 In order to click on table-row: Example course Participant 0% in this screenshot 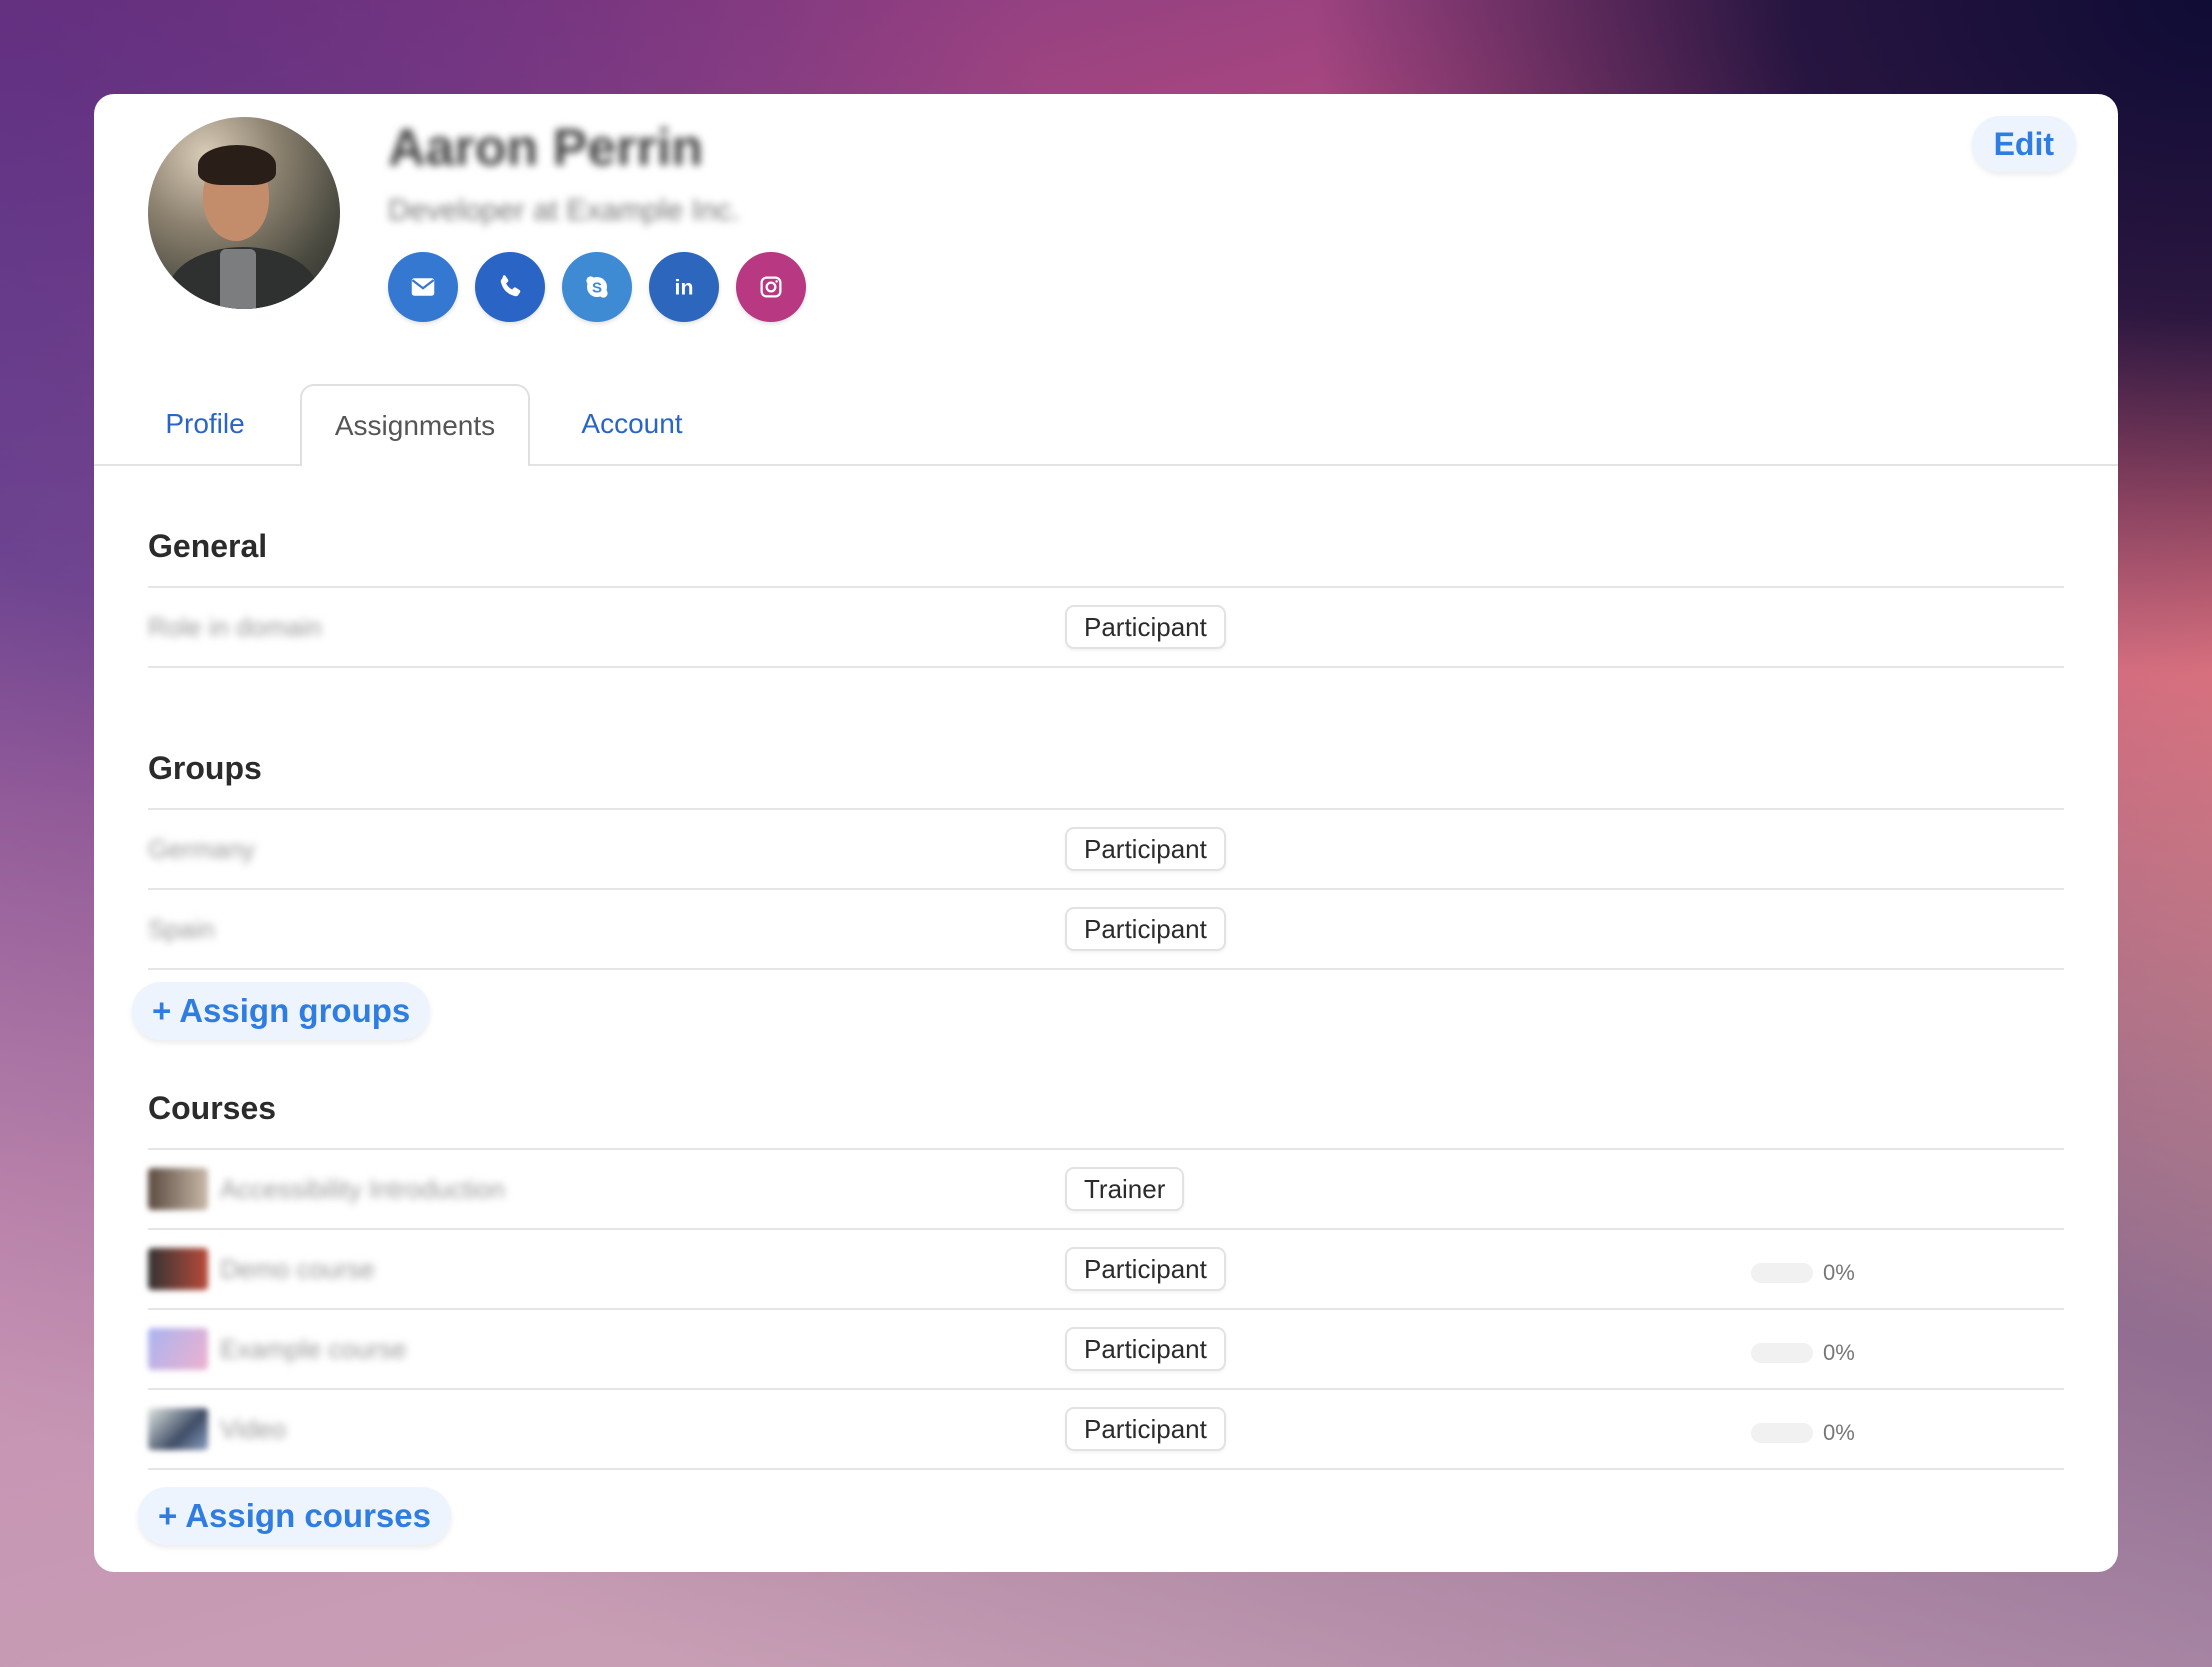, I will do `click(1106, 1348)`.